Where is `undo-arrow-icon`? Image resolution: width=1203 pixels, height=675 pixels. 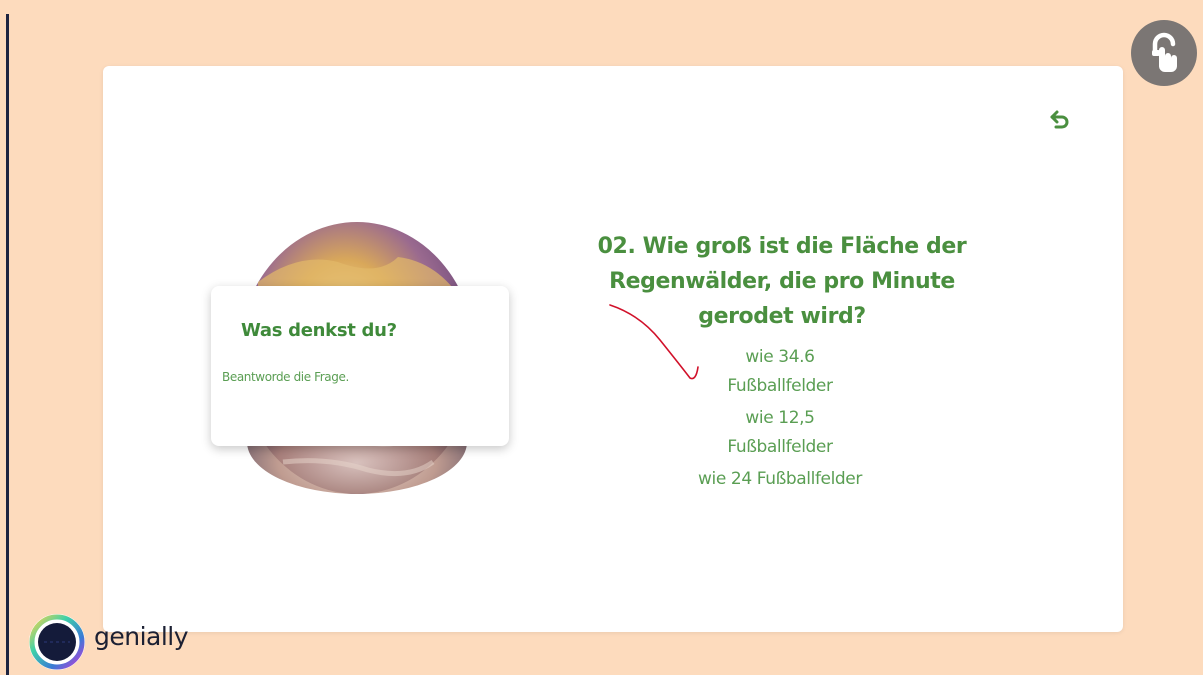 undo-arrow-icon is located at coordinates (1059, 119).